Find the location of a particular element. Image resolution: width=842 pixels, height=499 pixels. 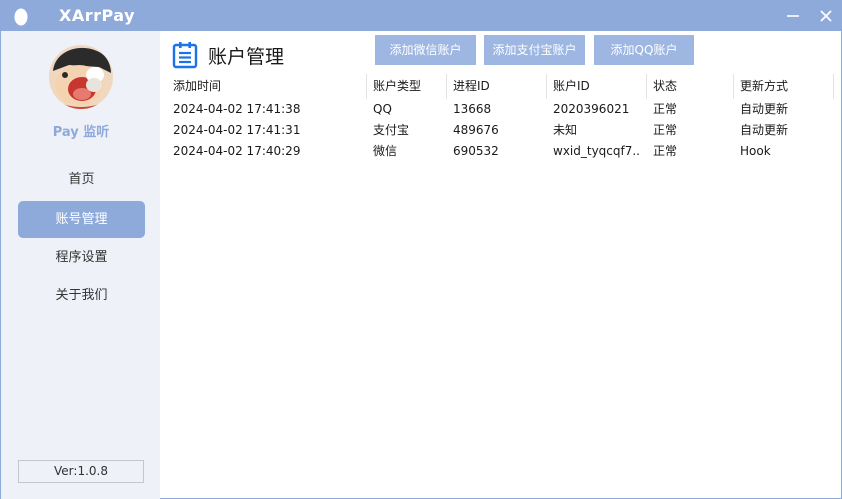

add-alipay-account-button: 添加支付宝账户 is located at coordinates (534, 50).